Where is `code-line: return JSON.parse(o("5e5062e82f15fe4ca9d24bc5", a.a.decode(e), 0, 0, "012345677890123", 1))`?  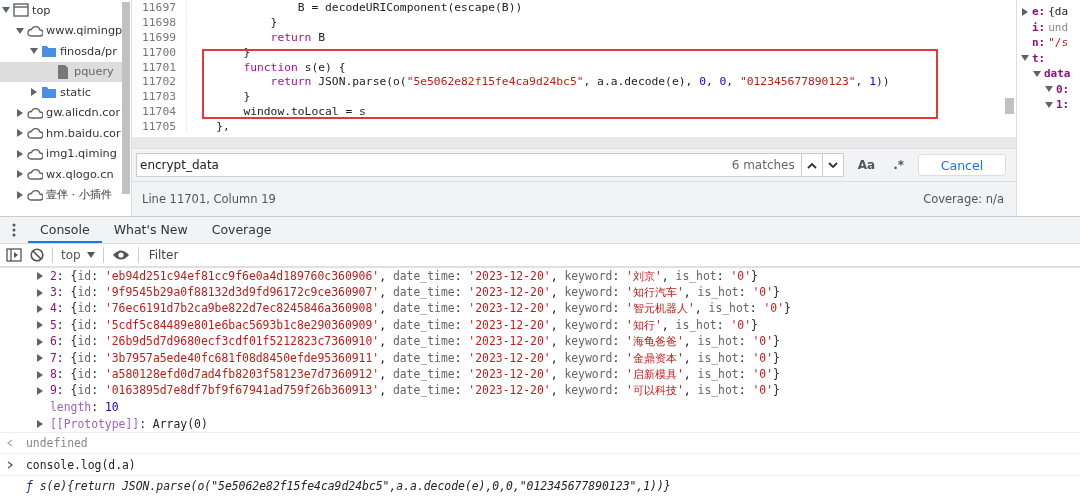 code-line: return JSON.parse(o("5e5062e82f15fe4ca9d24bc5", a.a.decode(e), 0, 0, "012345677890123", 1)) is located at coordinates (579, 82).